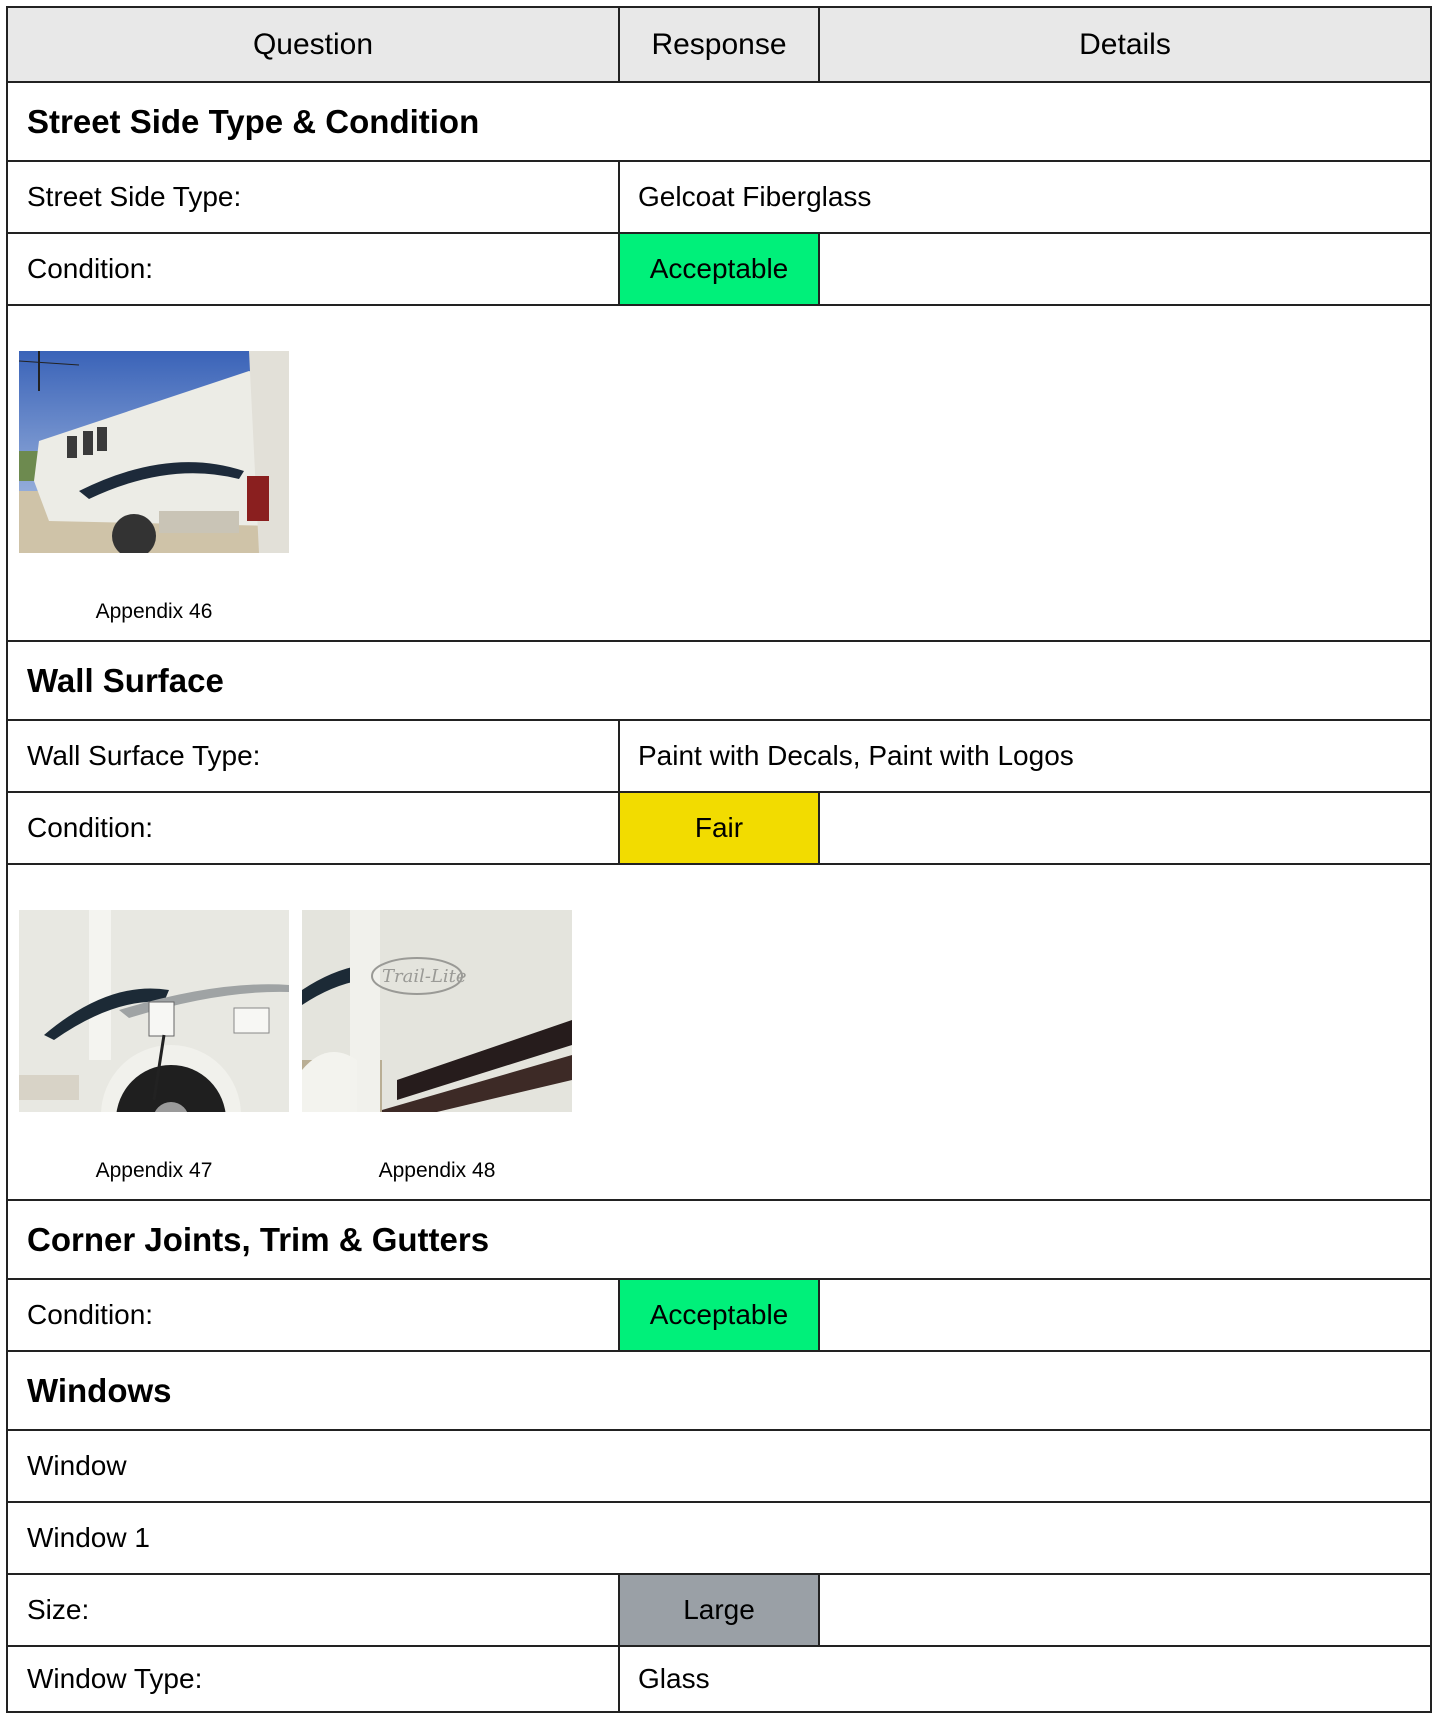  Describe the element at coordinates (437, 1011) in the screenshot. I see `rv-wall-logo-photo: Trail-Lite` at that location.